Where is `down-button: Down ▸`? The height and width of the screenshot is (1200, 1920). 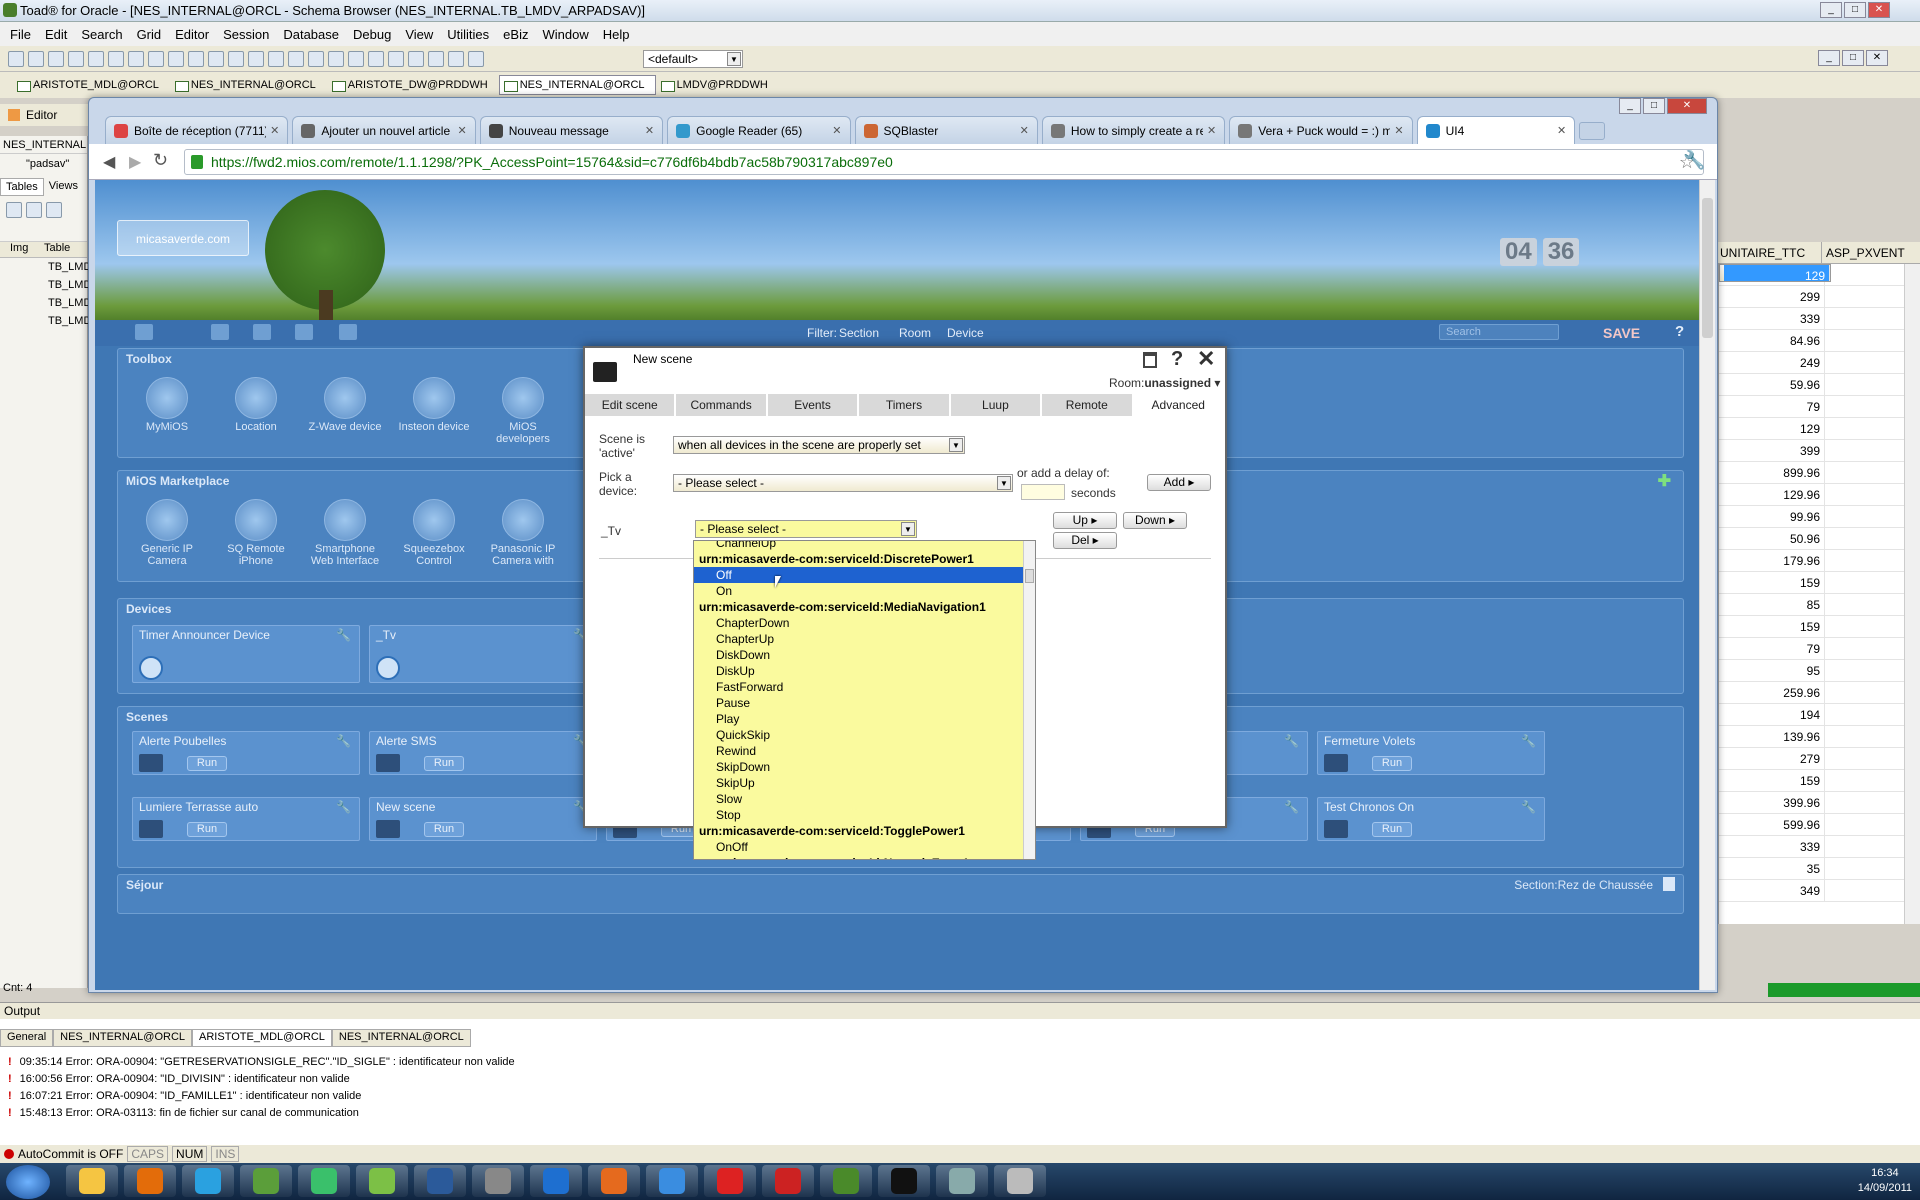
down-button: Down ▸ is located at coordinates (1155, 520).